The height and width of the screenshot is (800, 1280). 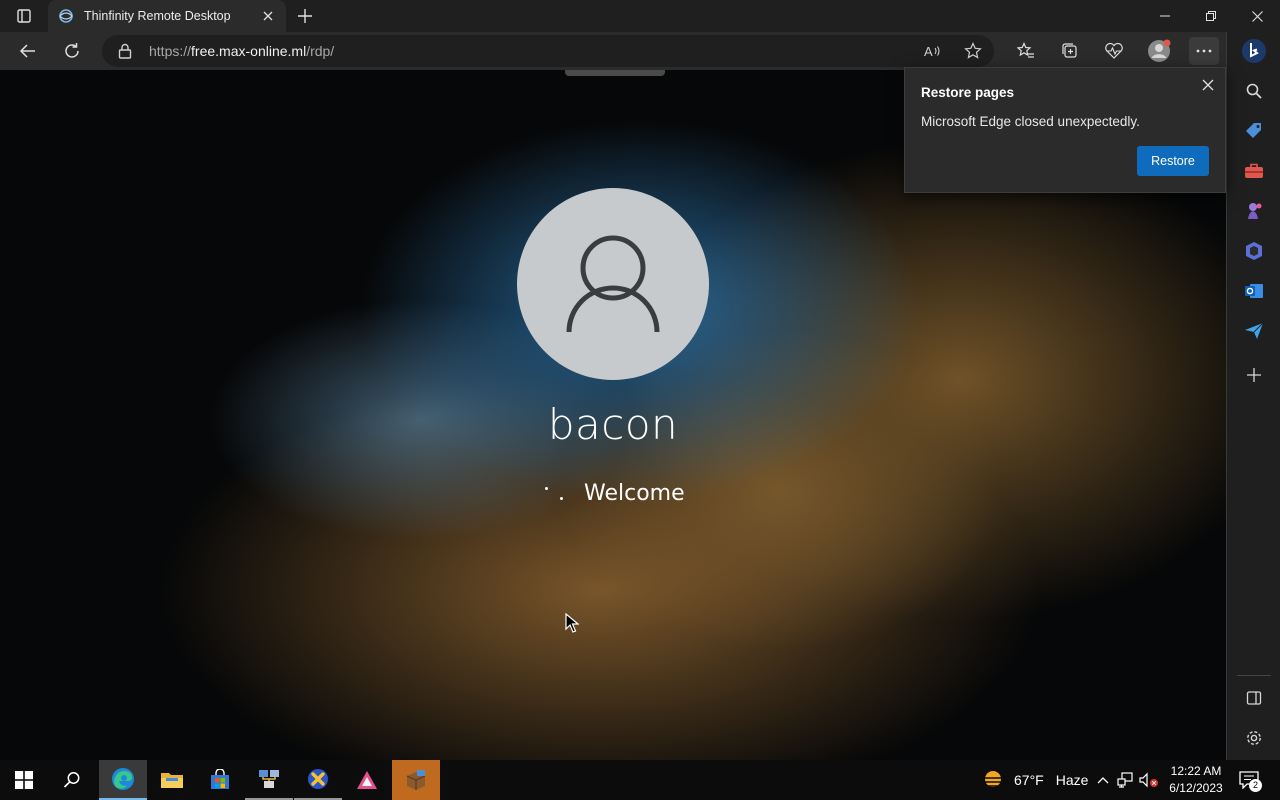 I want to click on lockscreen-username: bacon, so click(x=613, y=424).